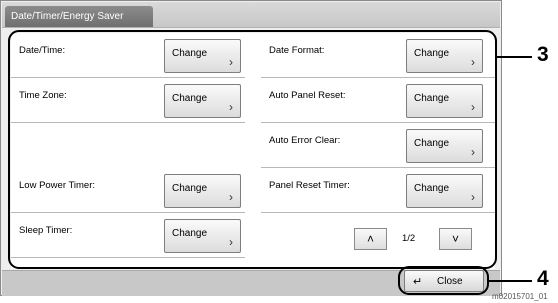 The image size is (558, 303). I want to click on callout-4-marker: 4, so click(543, 278).